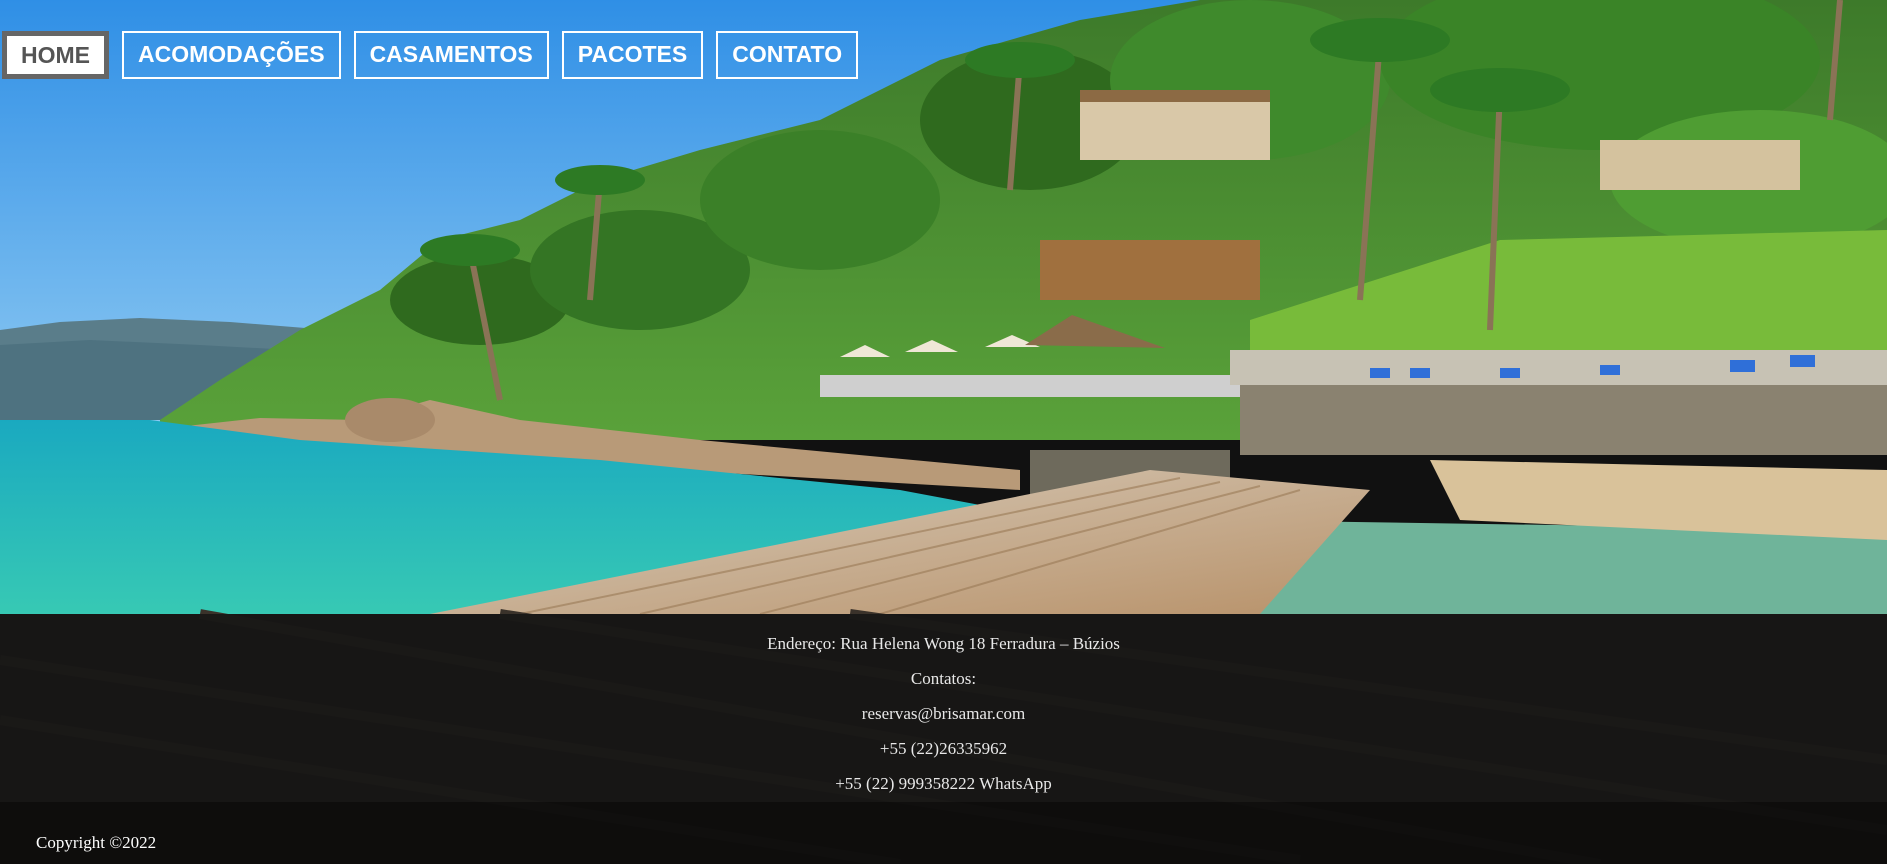 The width and height of the screenshot is (1887, 864). What do you see at coordinates (96, 842) in the screenshot?
I see `copyright-text: Copyright ©2022` at bounding box center [96, 842].